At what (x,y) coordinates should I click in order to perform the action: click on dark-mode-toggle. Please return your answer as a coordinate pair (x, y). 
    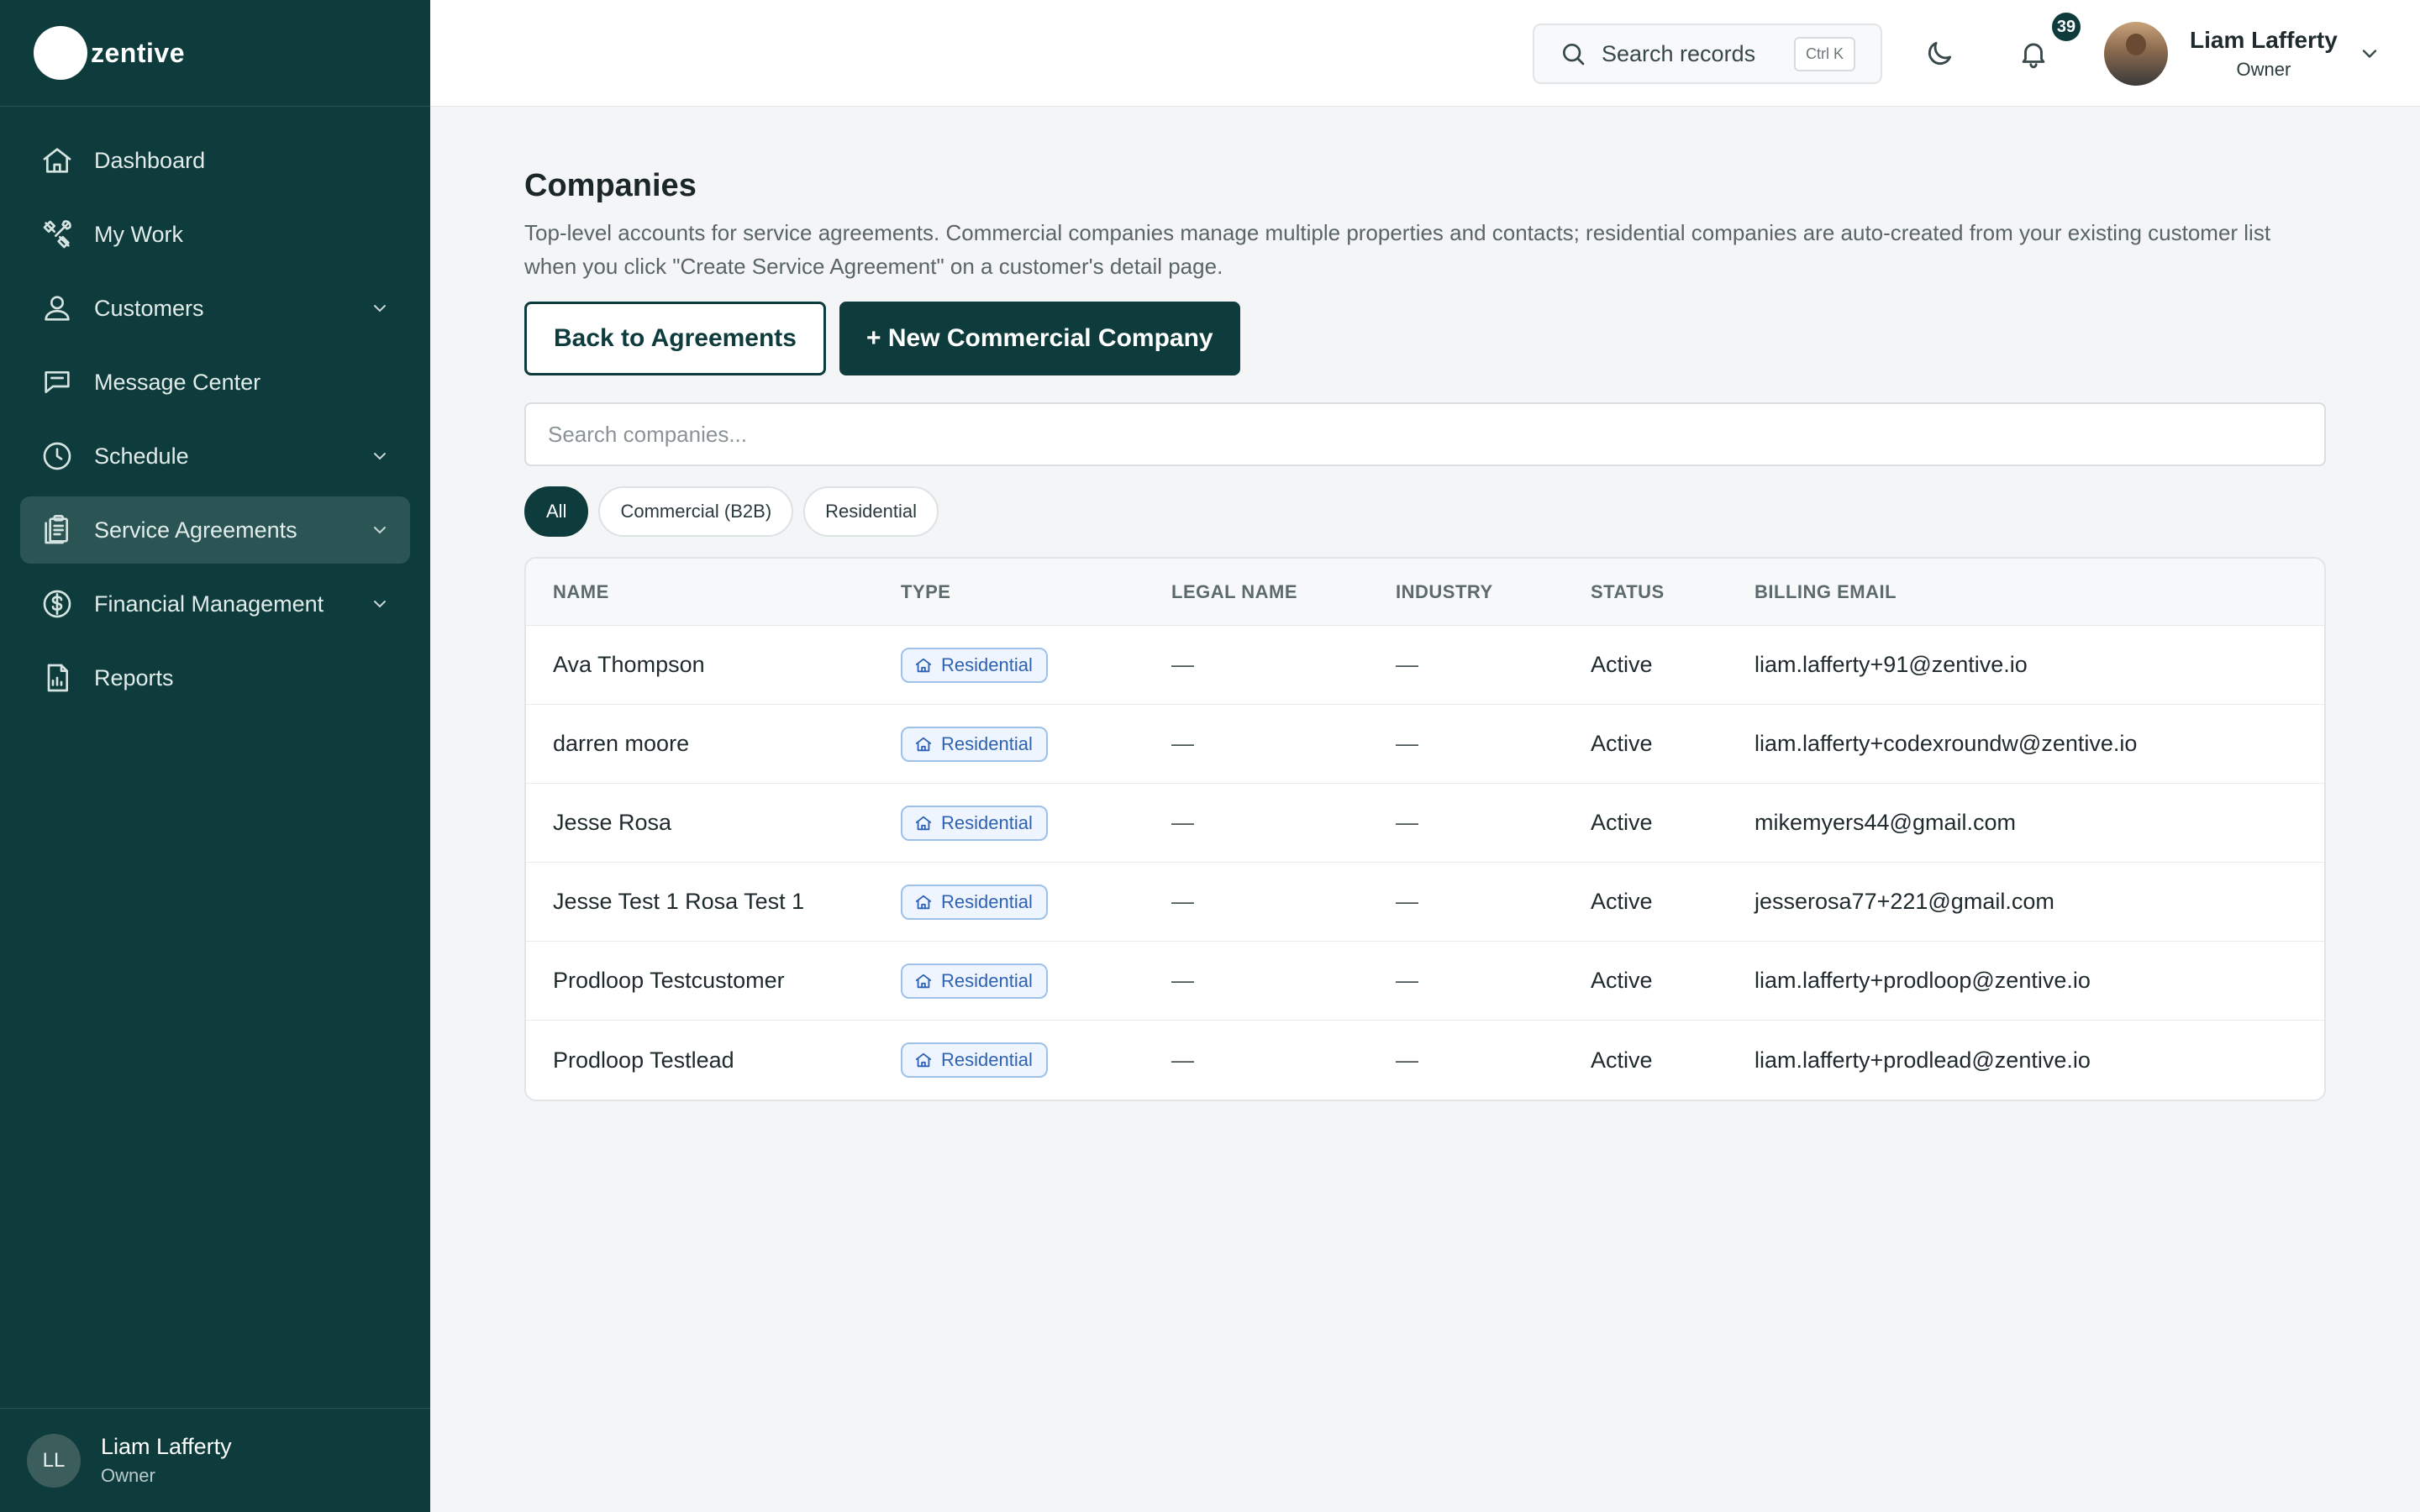
    Looking at the image, I should click on (1939, 53).